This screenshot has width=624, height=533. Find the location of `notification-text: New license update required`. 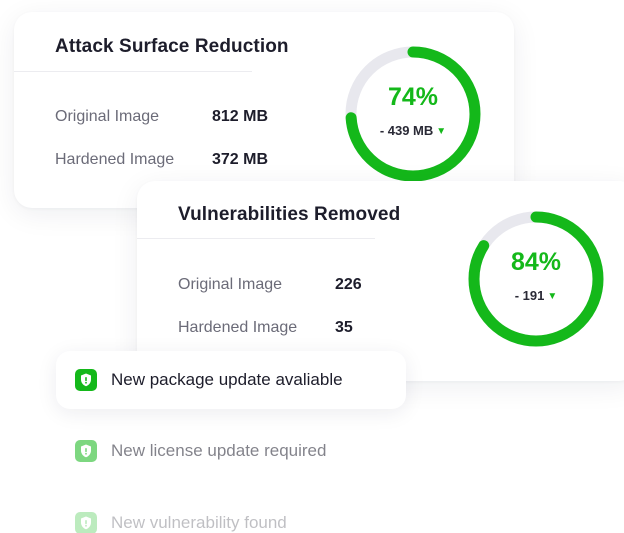

notification-text: New license update required is located at coordinates (219, 450).